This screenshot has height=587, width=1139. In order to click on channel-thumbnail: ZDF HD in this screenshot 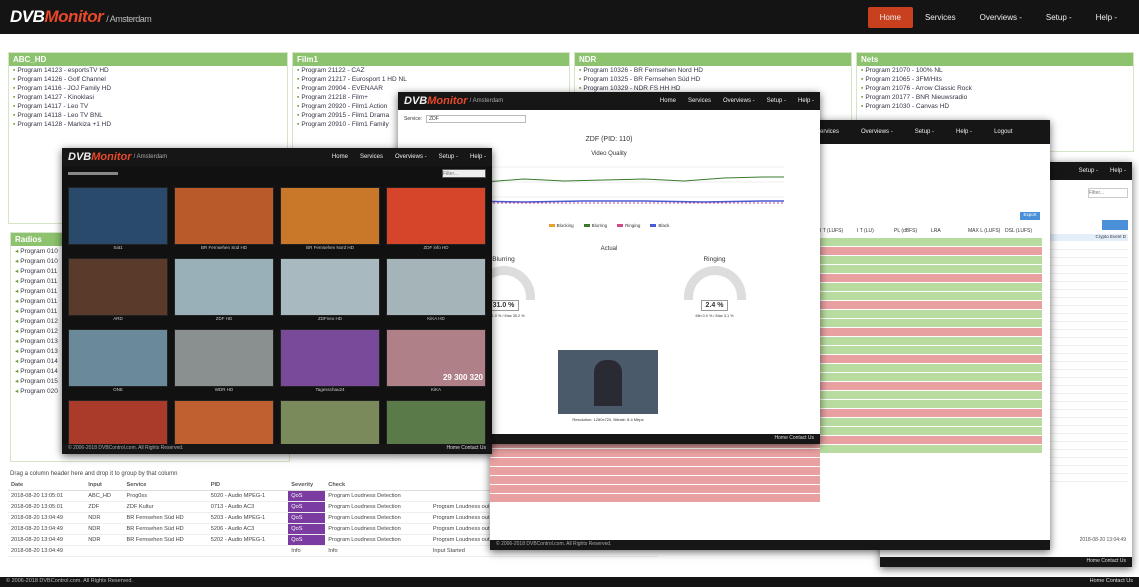, I will do `click(224, 290)`.